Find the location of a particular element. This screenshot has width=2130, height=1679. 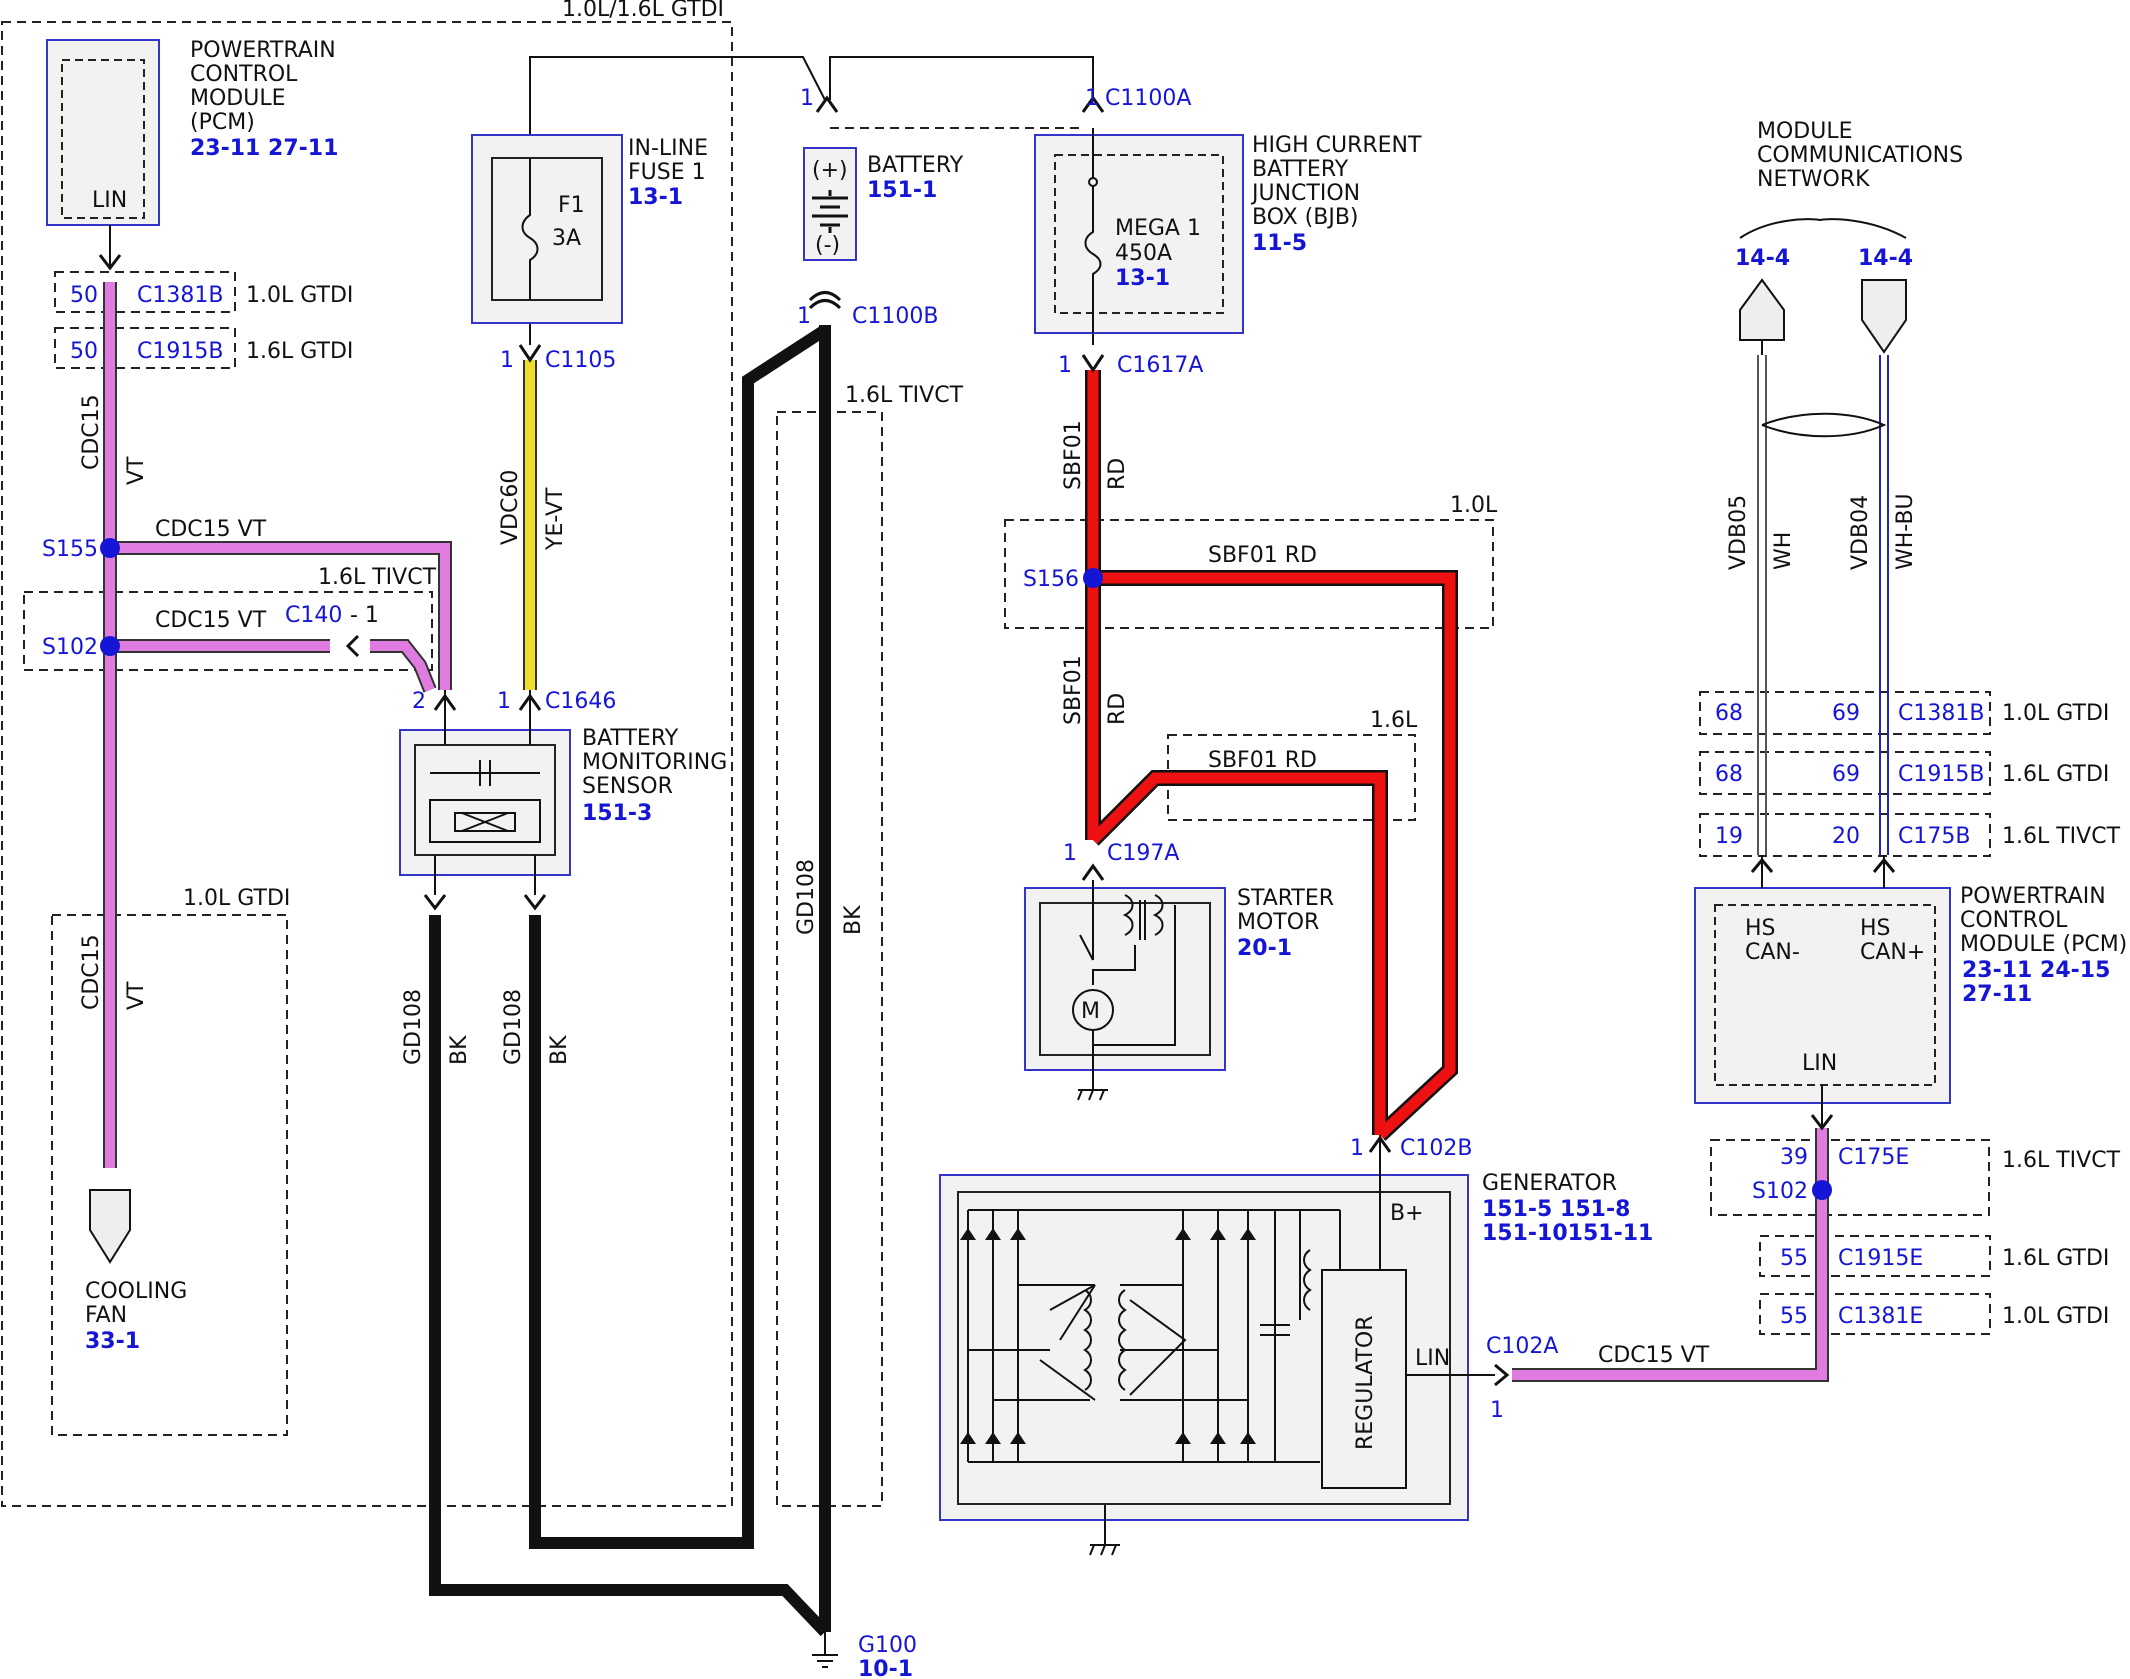

splice-s102-right is located at coordinates (1822, 1190).